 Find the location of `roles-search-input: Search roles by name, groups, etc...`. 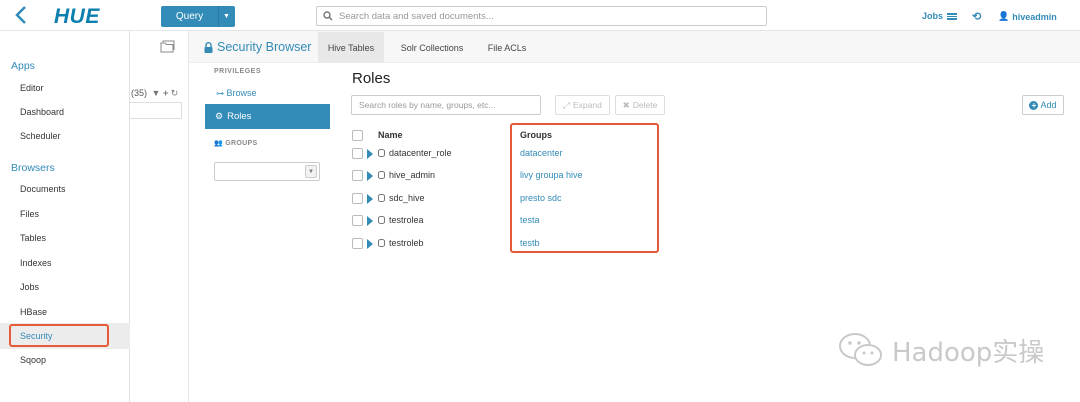

roles-search-input: Search roles by name, groups, etc... is located at coordinates (446, 105).